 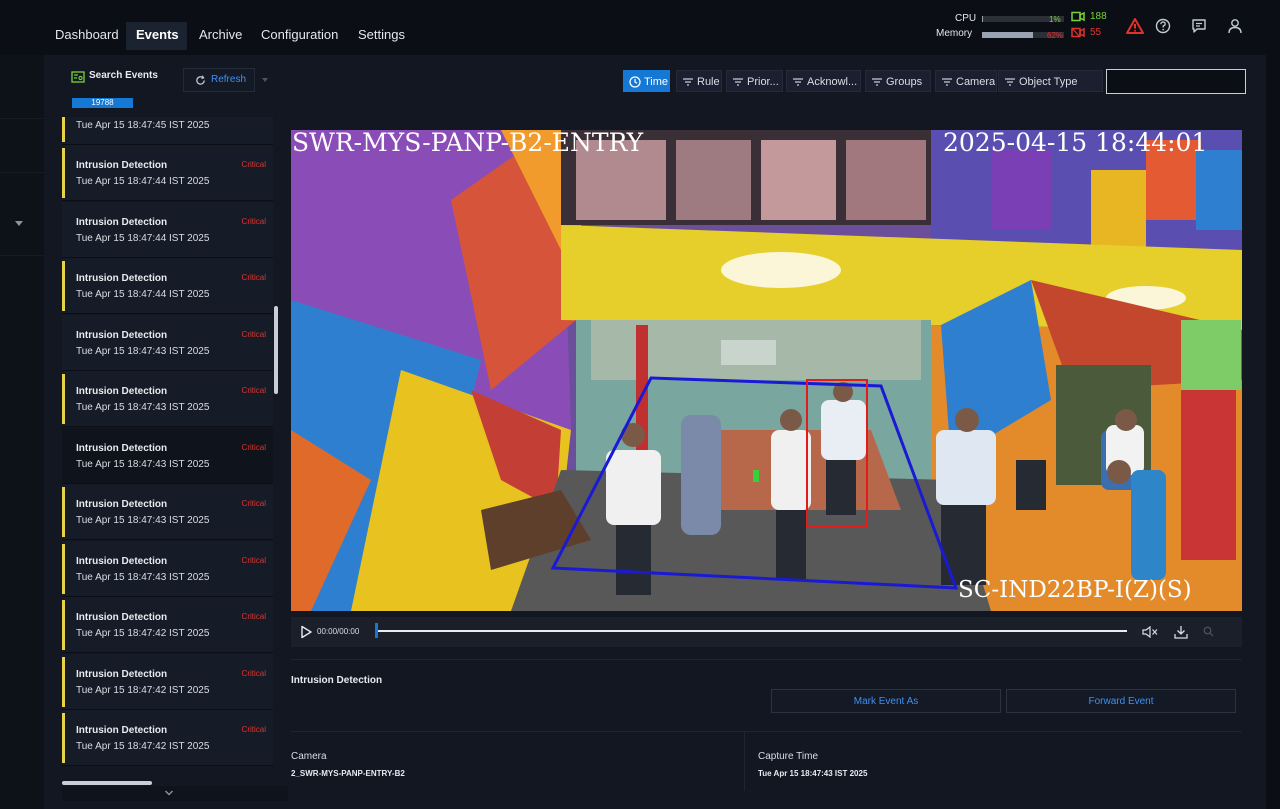 I want to click on tab-dashboard: Dashboard, so click(x=87, y=36).